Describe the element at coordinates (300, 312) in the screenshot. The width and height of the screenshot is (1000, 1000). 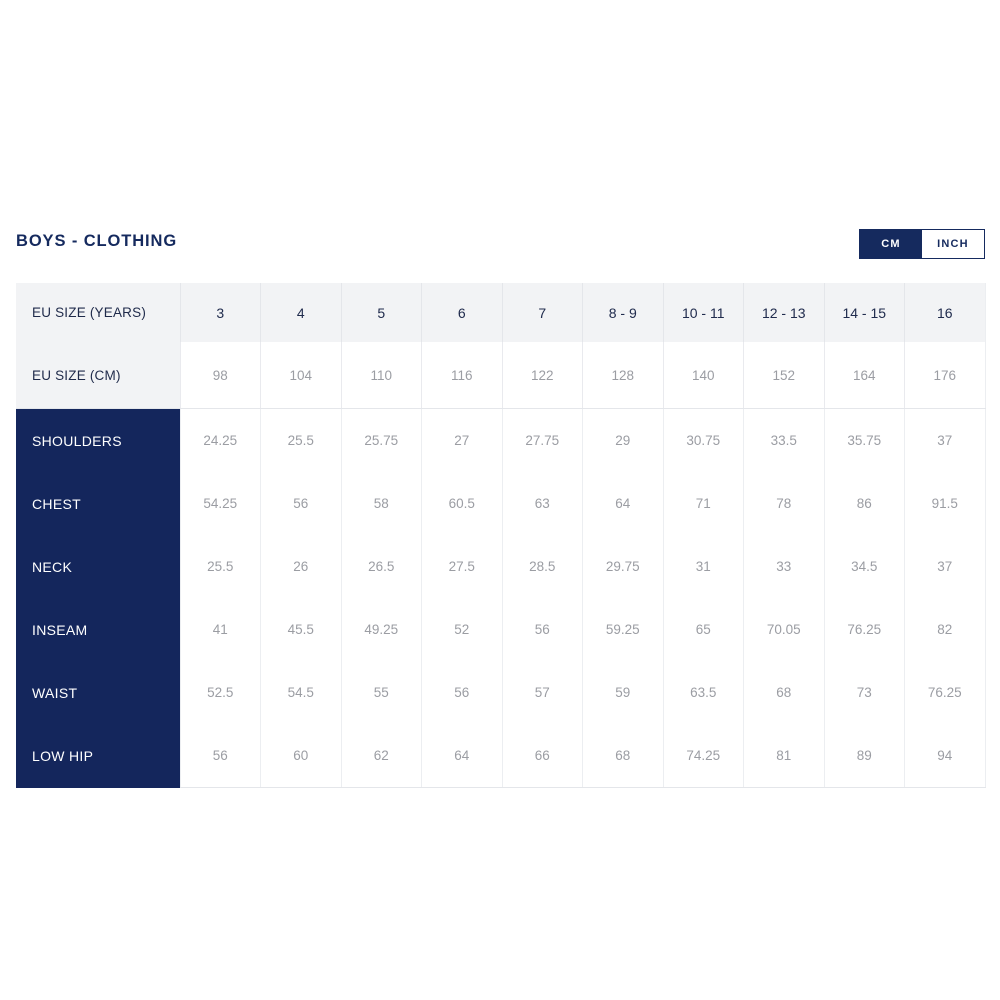
I see `column-header-size: 4` at that location.